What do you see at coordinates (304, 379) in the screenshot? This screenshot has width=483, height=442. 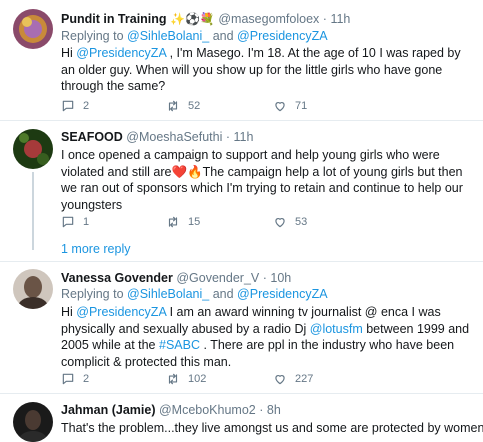 I see `like-count: 227` at bounding box center [304, 379].